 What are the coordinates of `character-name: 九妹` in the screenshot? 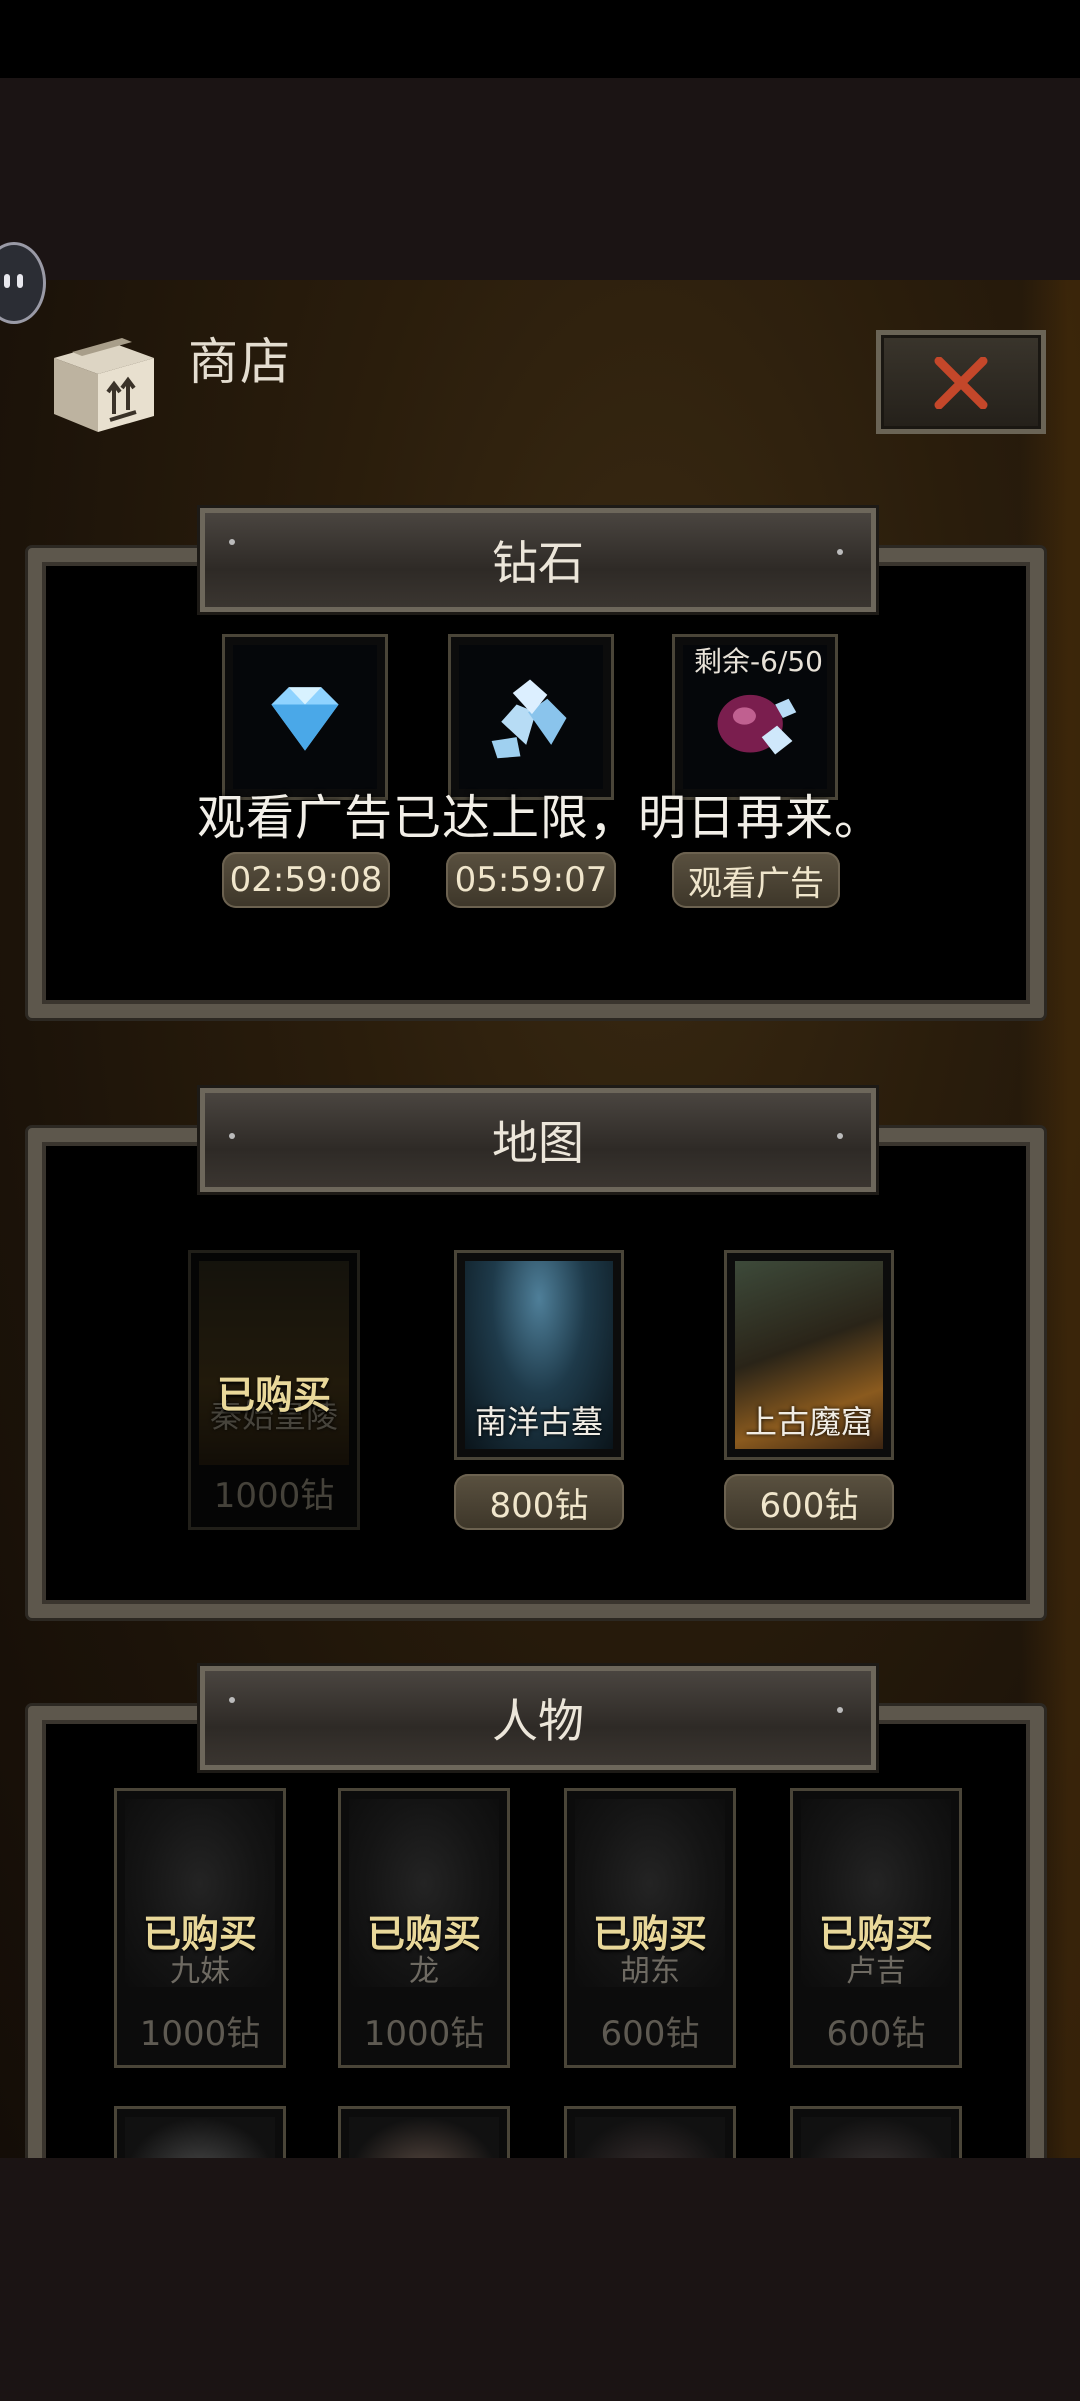 It's located at (200, 1971).